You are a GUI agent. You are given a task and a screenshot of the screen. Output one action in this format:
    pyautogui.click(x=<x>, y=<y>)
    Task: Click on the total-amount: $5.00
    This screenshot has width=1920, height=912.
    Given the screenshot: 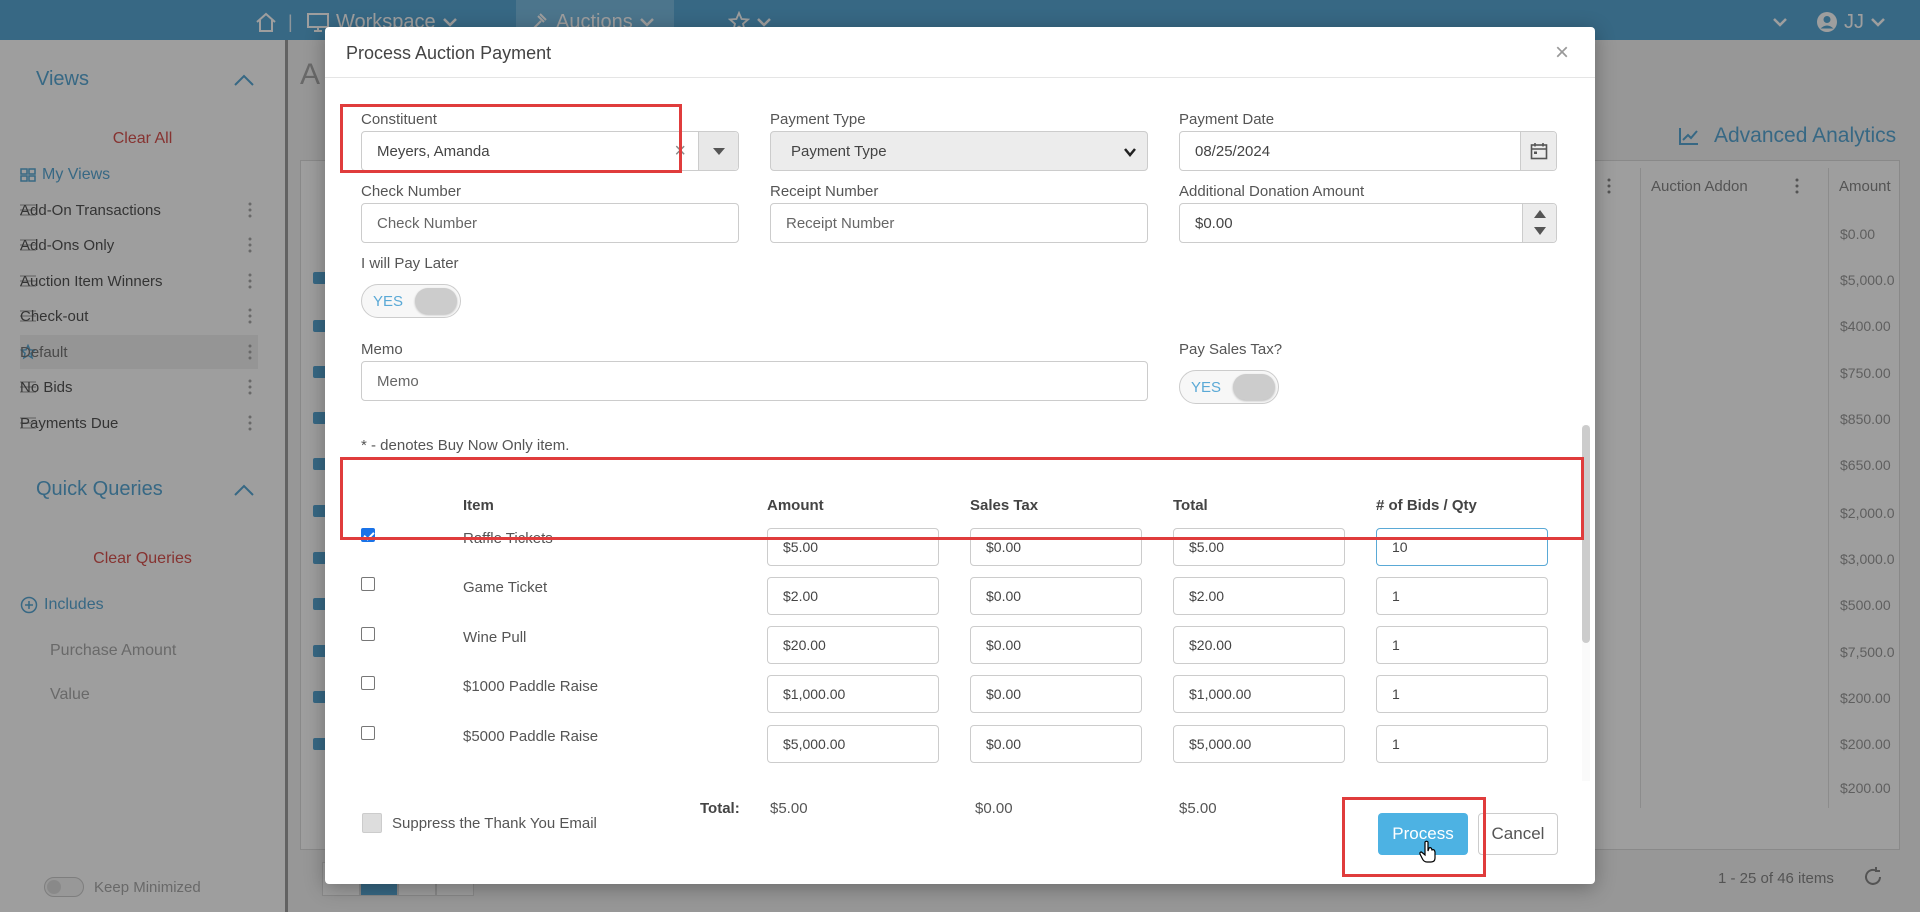 What is the action you would take?
    pyautogui.click(x=789, y=808)
    